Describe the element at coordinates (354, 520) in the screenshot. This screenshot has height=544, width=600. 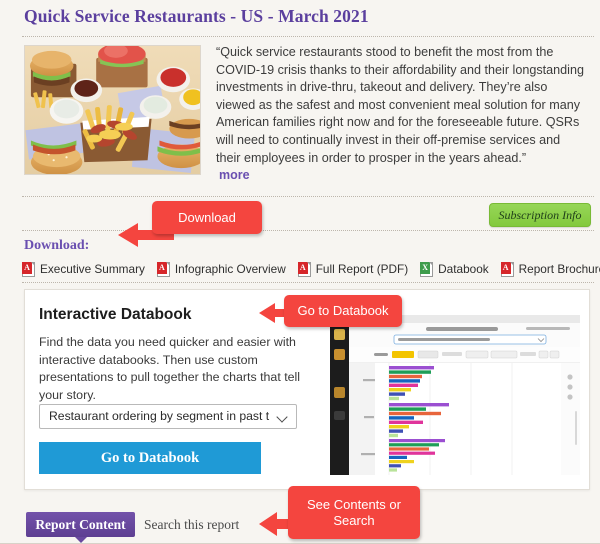
I see `annotation-line-2: Search` at that location.